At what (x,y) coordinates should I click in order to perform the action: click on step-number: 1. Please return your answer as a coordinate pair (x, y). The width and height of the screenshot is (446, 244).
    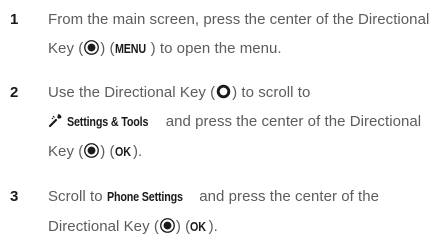
    Looking at the image, I should click on (14, 19).